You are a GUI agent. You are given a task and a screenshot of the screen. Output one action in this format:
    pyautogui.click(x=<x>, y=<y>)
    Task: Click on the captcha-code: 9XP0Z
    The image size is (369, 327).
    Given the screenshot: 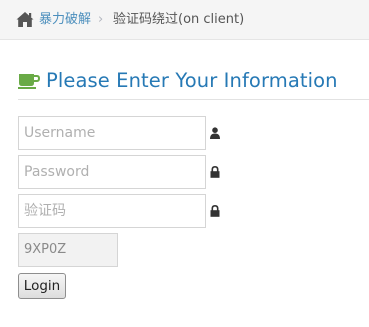 What is the action you would take?
    pyautogui.click(x=68, y=250)
    